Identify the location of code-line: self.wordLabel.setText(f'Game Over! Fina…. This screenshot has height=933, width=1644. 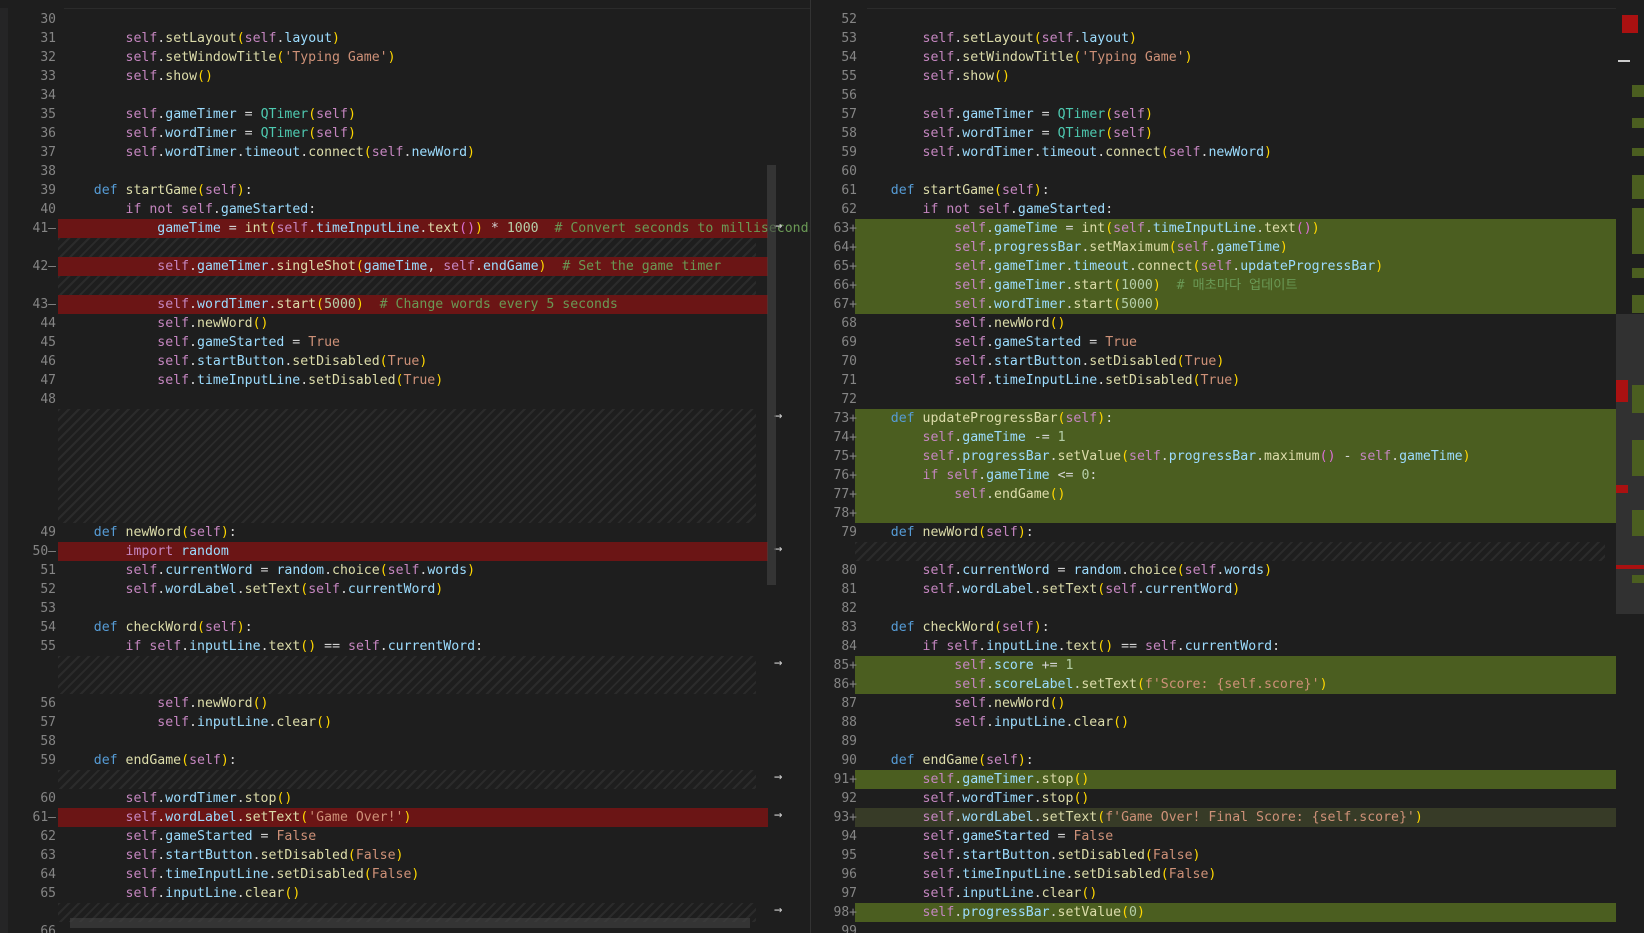
(1141, 817).